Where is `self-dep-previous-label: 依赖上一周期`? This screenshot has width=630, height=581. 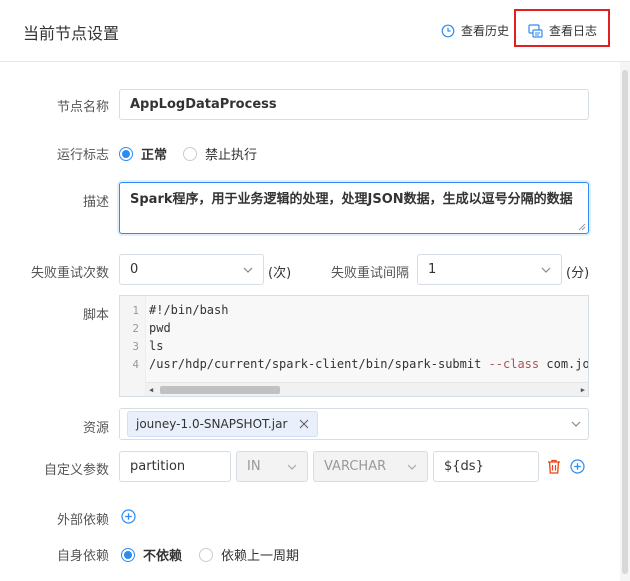 self-dep-previous-label: 依赖上一周期 is located at coordinates (260, 556).